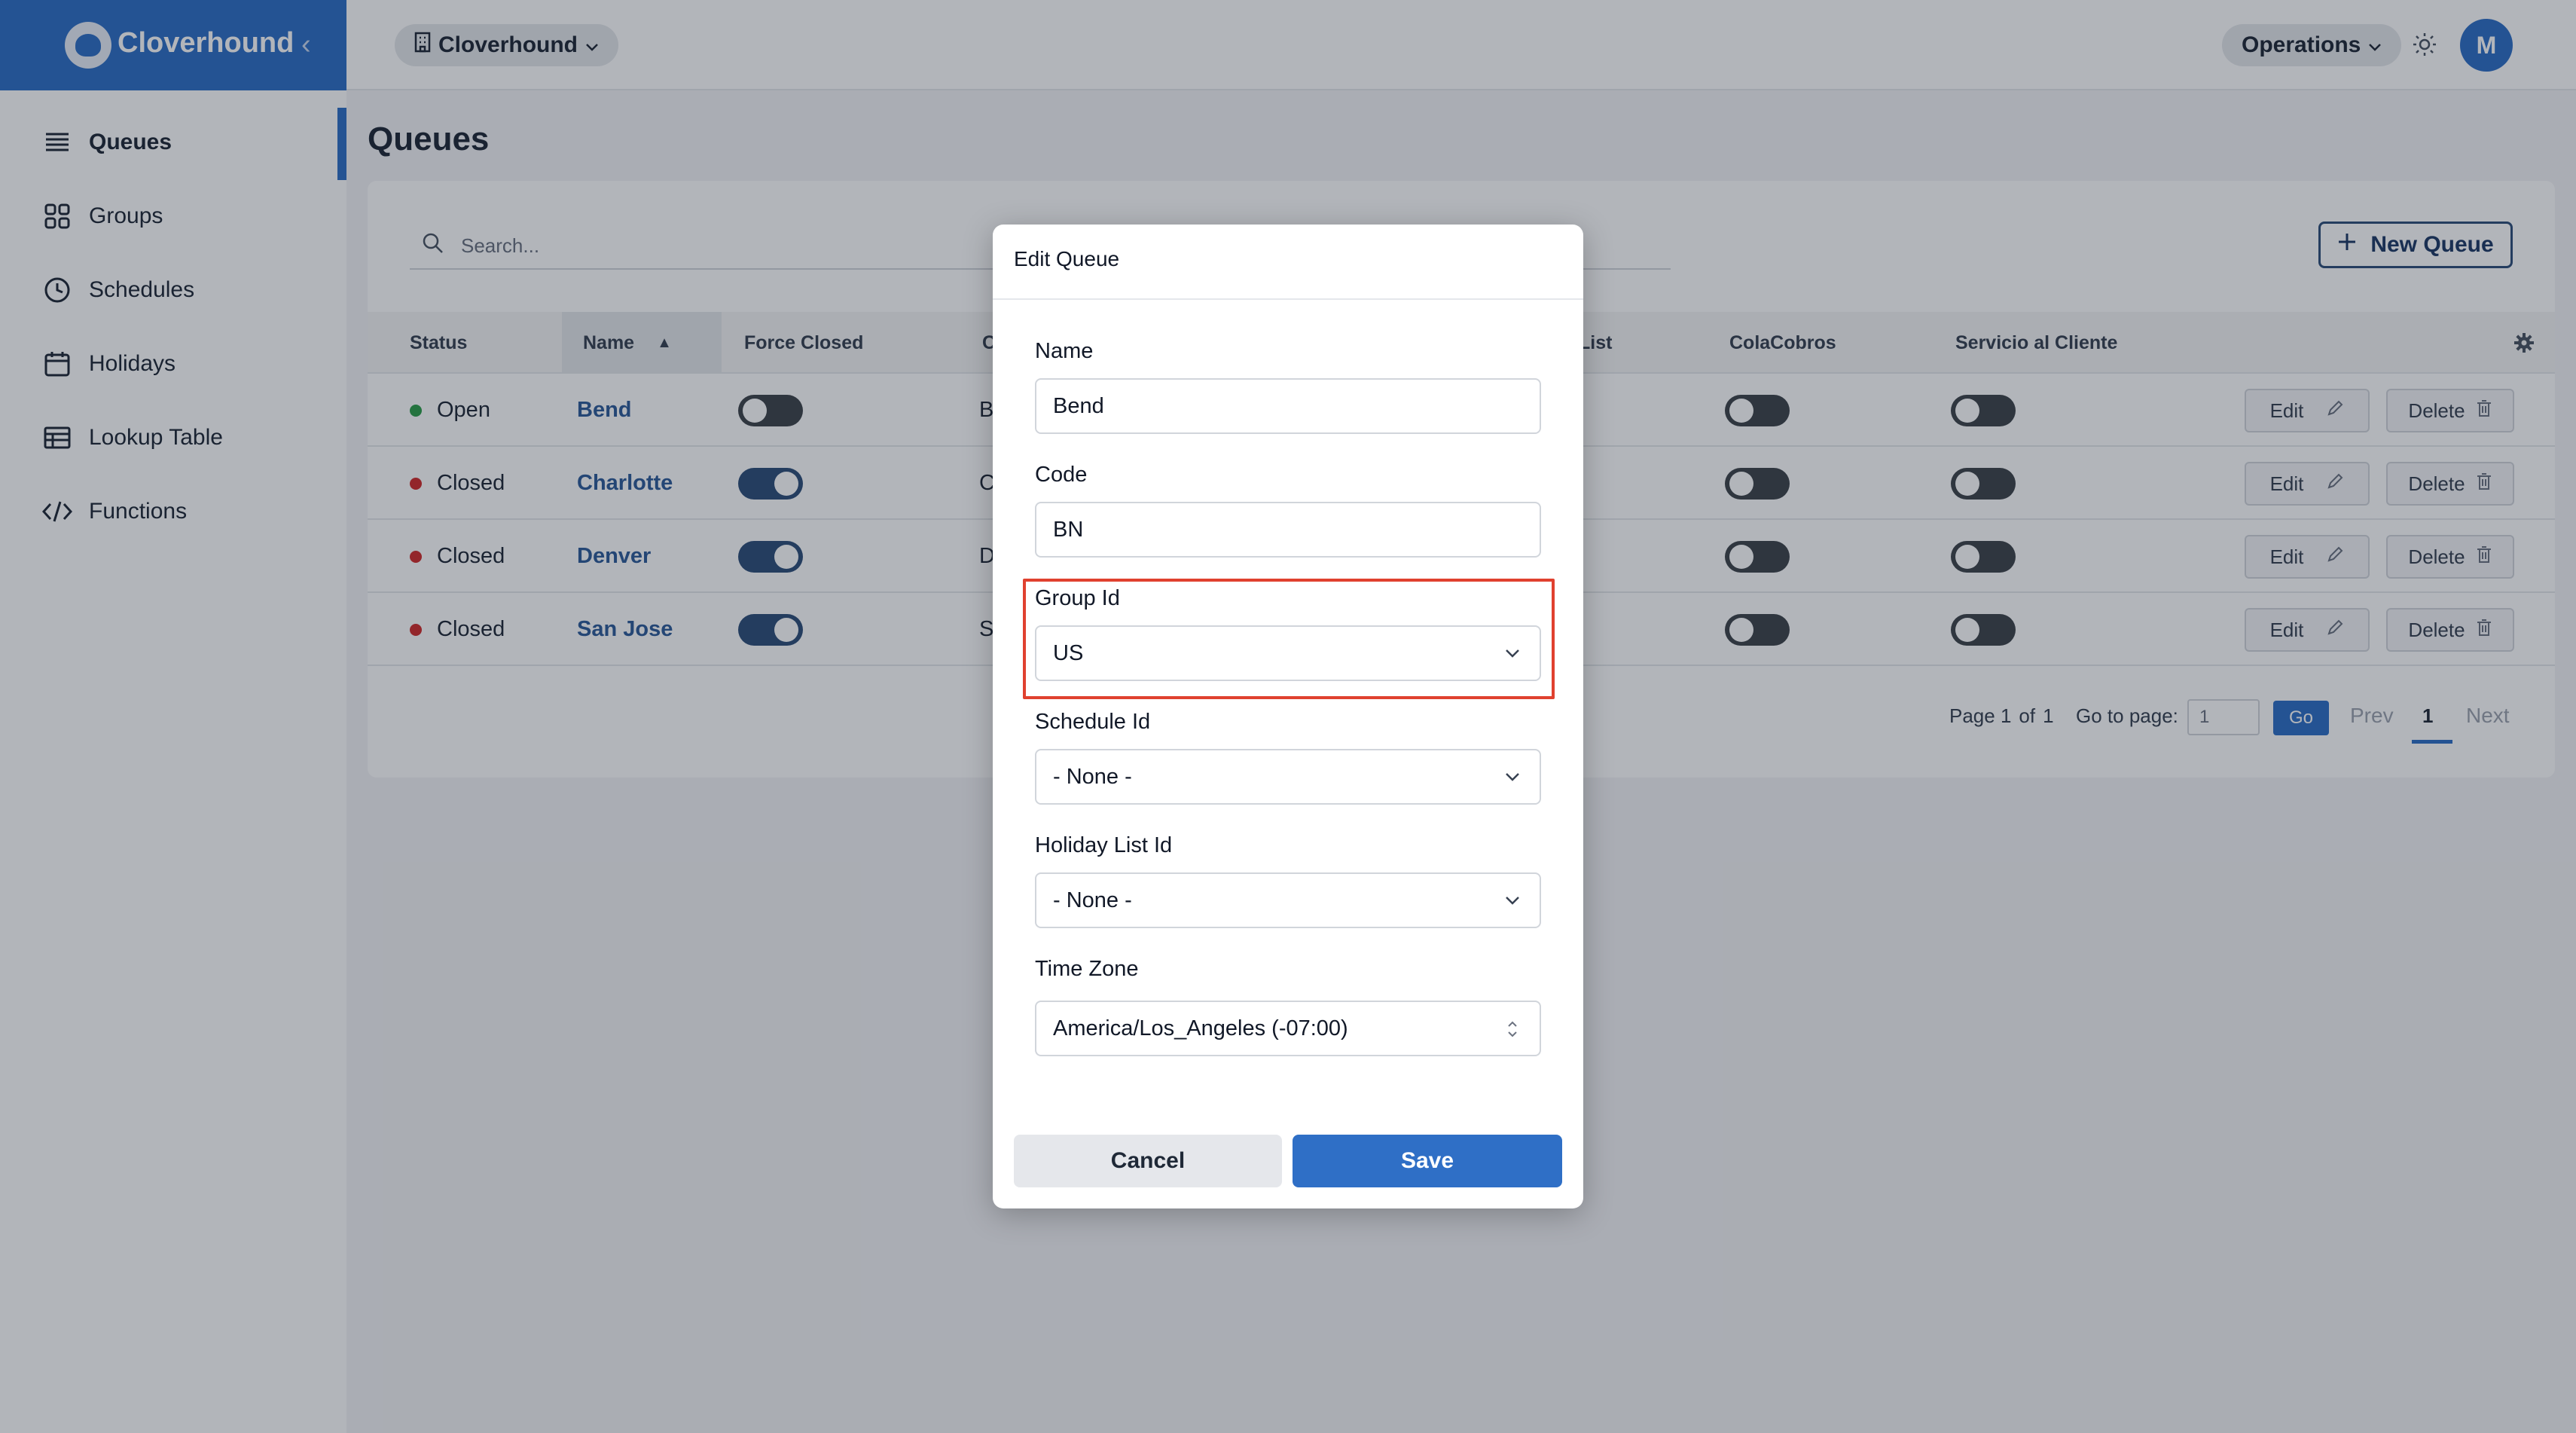 The image size is (2576, 1433). Describe the element at coordinates (1093, 776) in the screenshot. I see `schedule-id-value: - None -` at that location.